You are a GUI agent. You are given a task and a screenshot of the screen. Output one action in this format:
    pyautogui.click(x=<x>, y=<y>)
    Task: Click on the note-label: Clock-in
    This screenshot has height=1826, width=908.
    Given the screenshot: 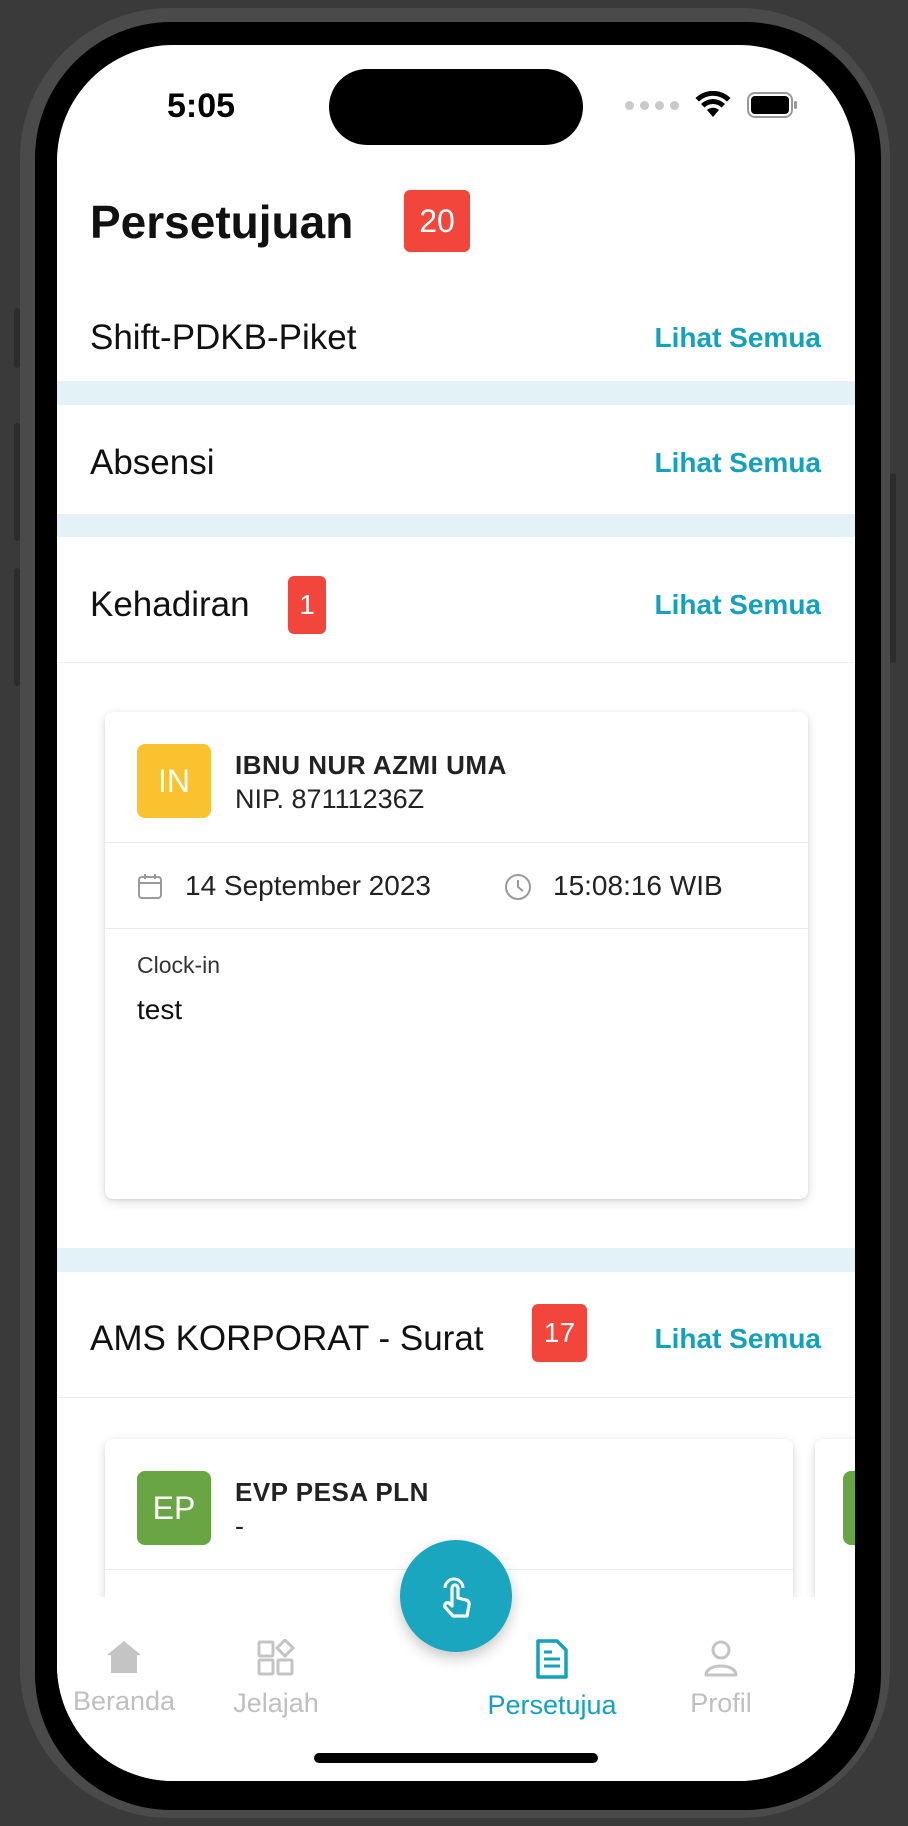 What is the action you would take?
    pyautogui.click(x=179, y=965)
    